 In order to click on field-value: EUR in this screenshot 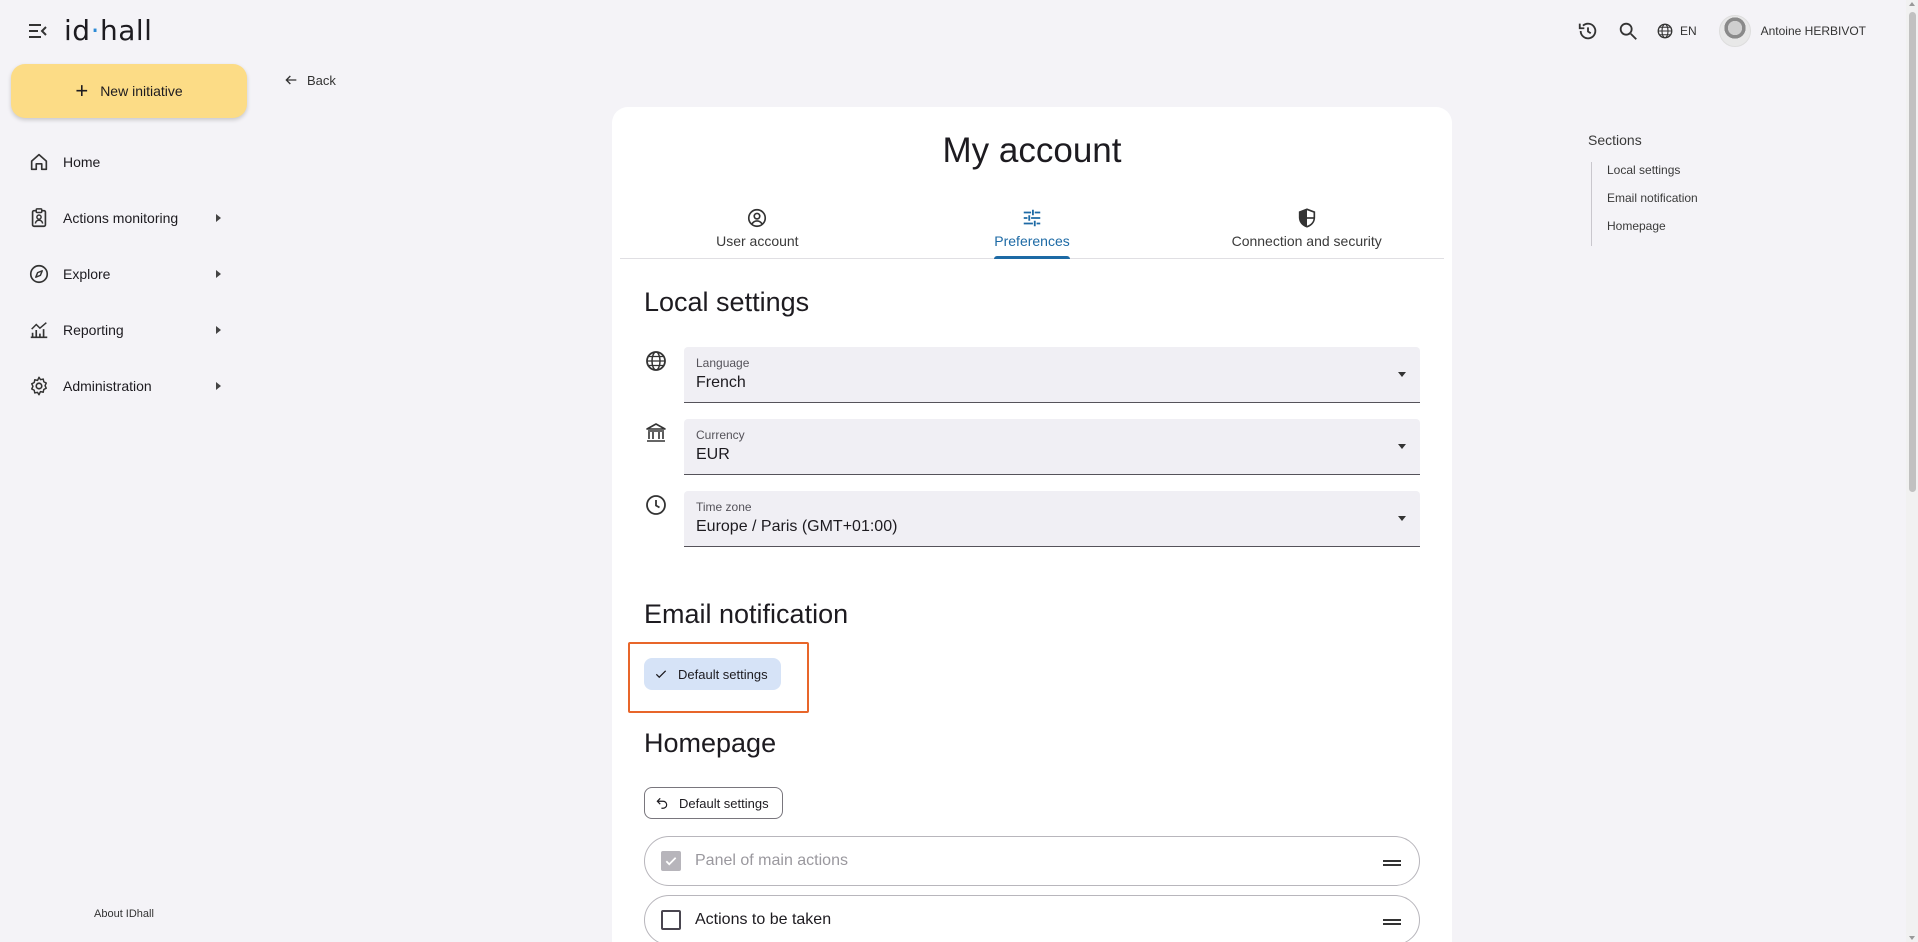, I will do `click(713, 454)`.